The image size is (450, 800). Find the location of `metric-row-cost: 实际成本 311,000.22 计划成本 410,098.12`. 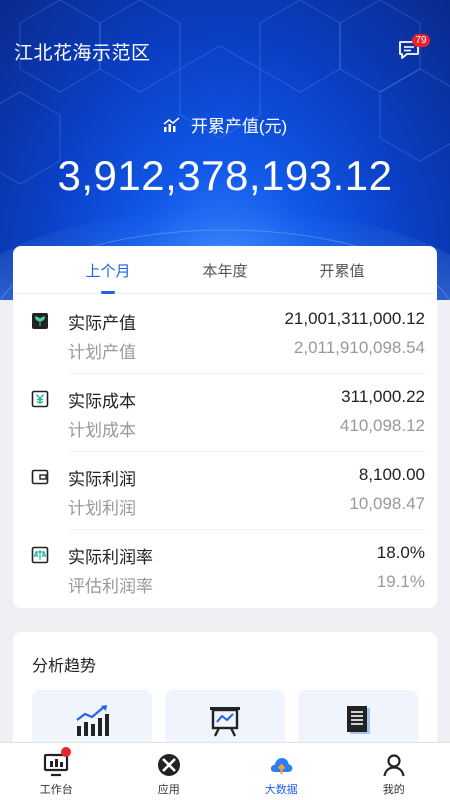

metric-row-cost: 实际成本 311,000.22 计划成本 410,098.12 is located at coordinates (225, 413).